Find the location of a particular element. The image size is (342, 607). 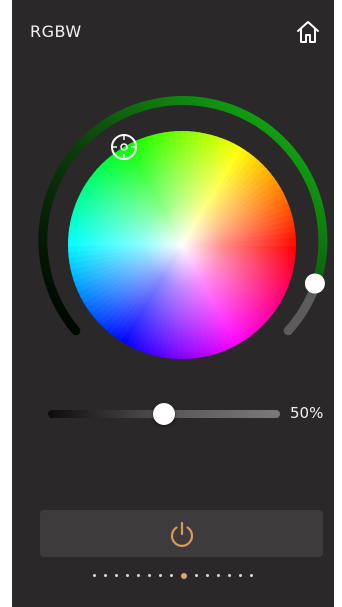

power-icon is located at coordinates (181, 534).